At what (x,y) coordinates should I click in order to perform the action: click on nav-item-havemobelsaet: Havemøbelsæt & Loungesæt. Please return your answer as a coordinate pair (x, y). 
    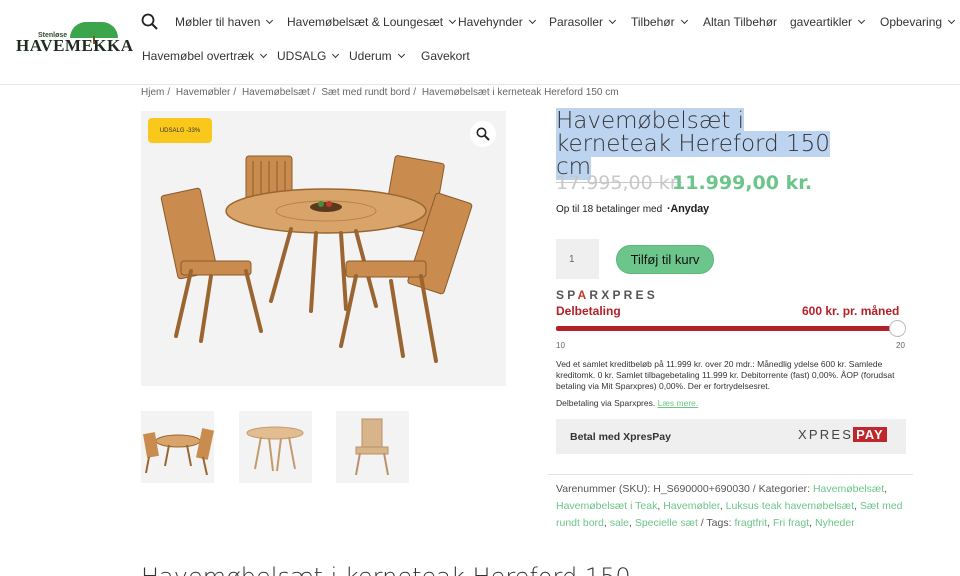
    Looking at the image, I should click on (372, 22).